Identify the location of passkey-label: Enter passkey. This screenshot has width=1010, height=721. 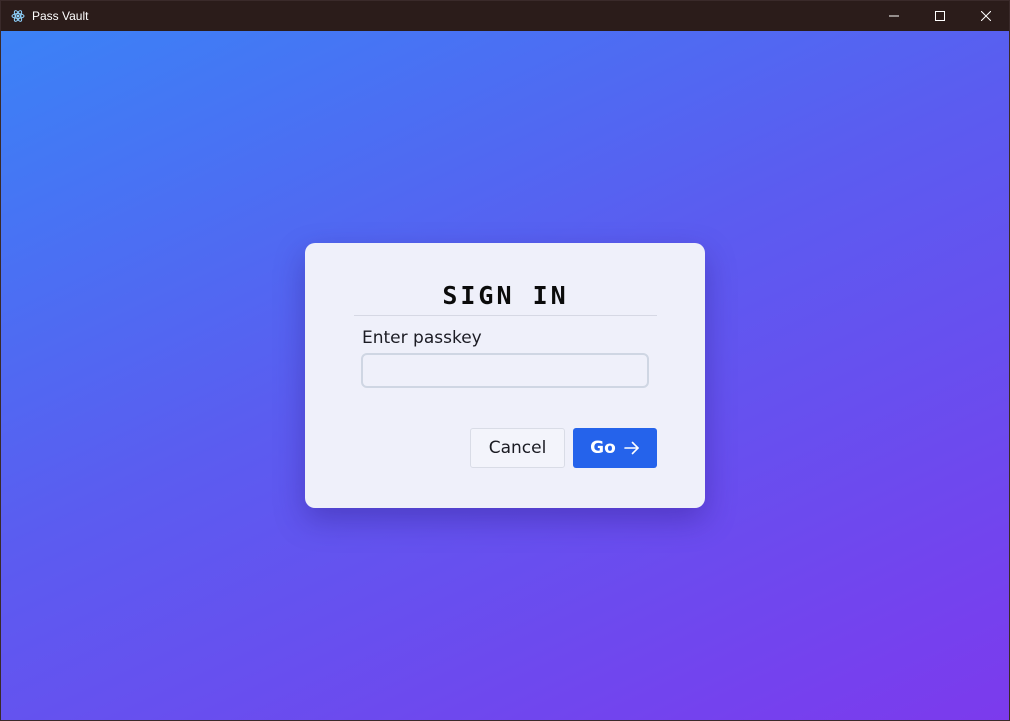
(422, 338).